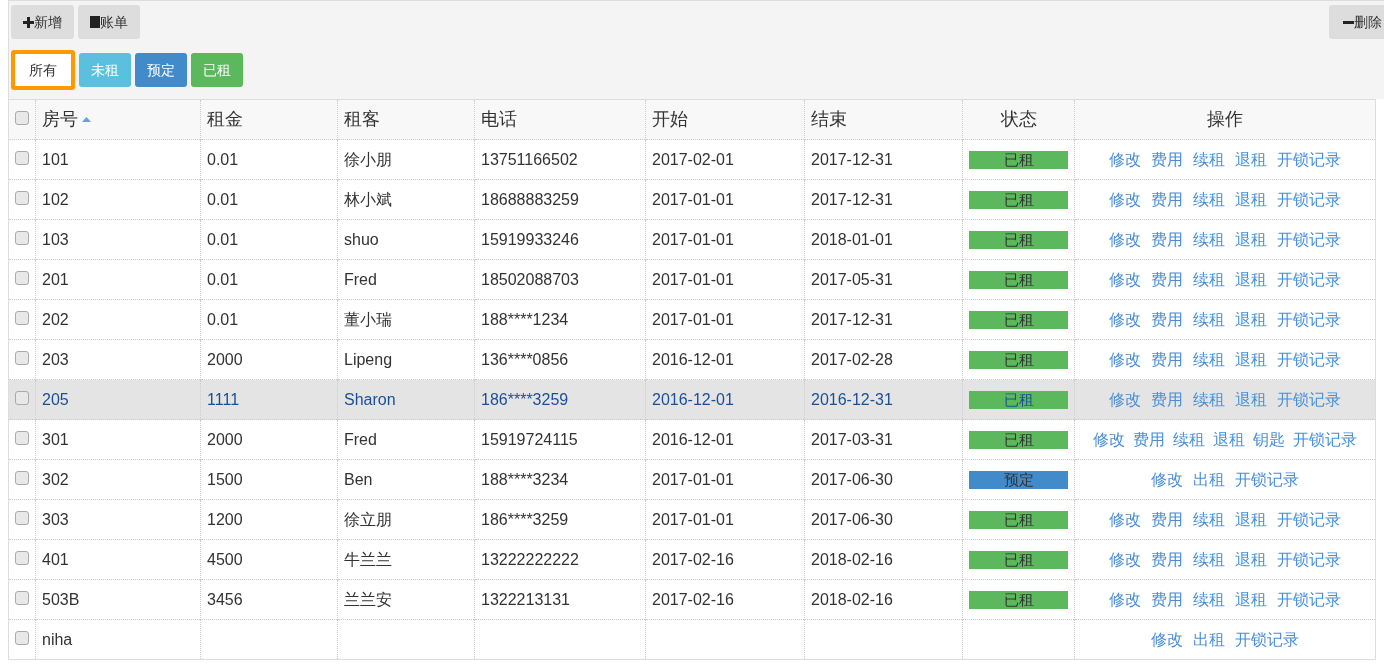  I want to click on column-header: 房号, so click(66, 119).